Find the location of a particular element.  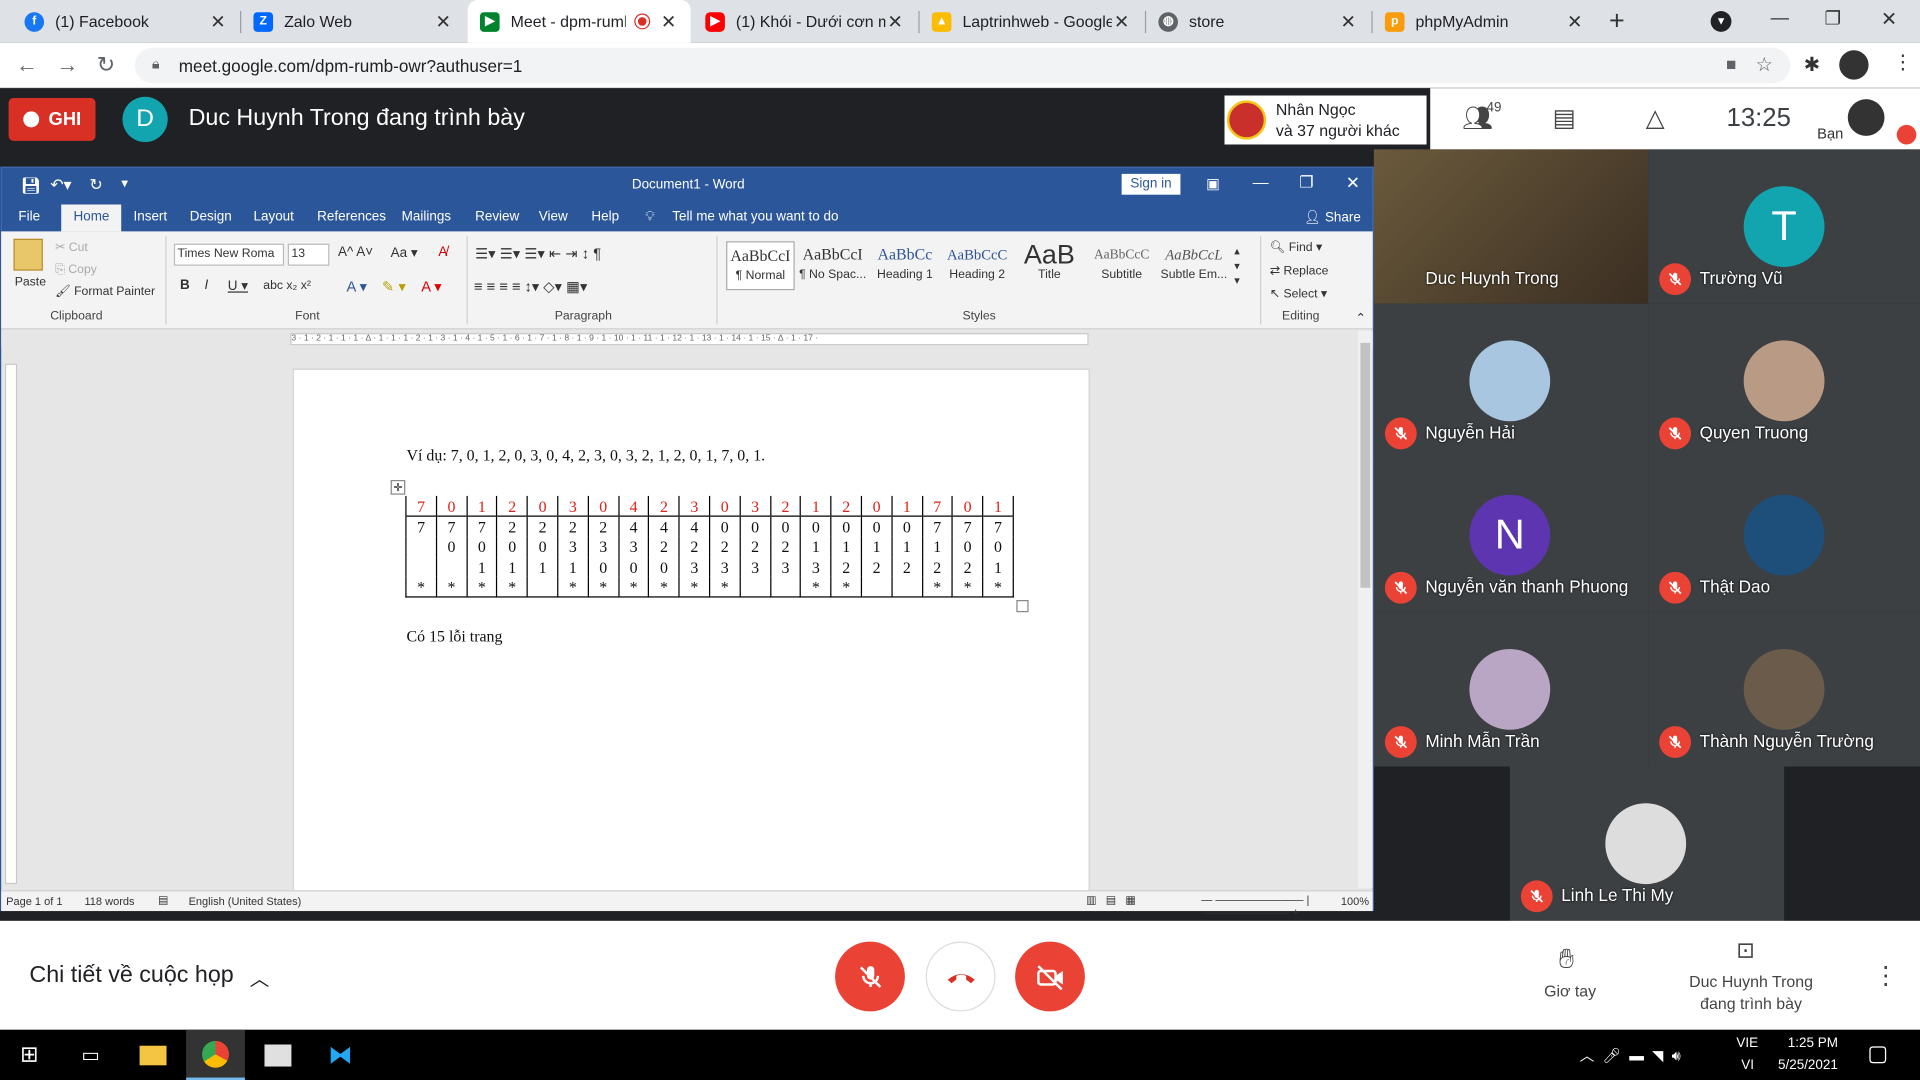

leave-call-button is located at coordinates (960, 976).